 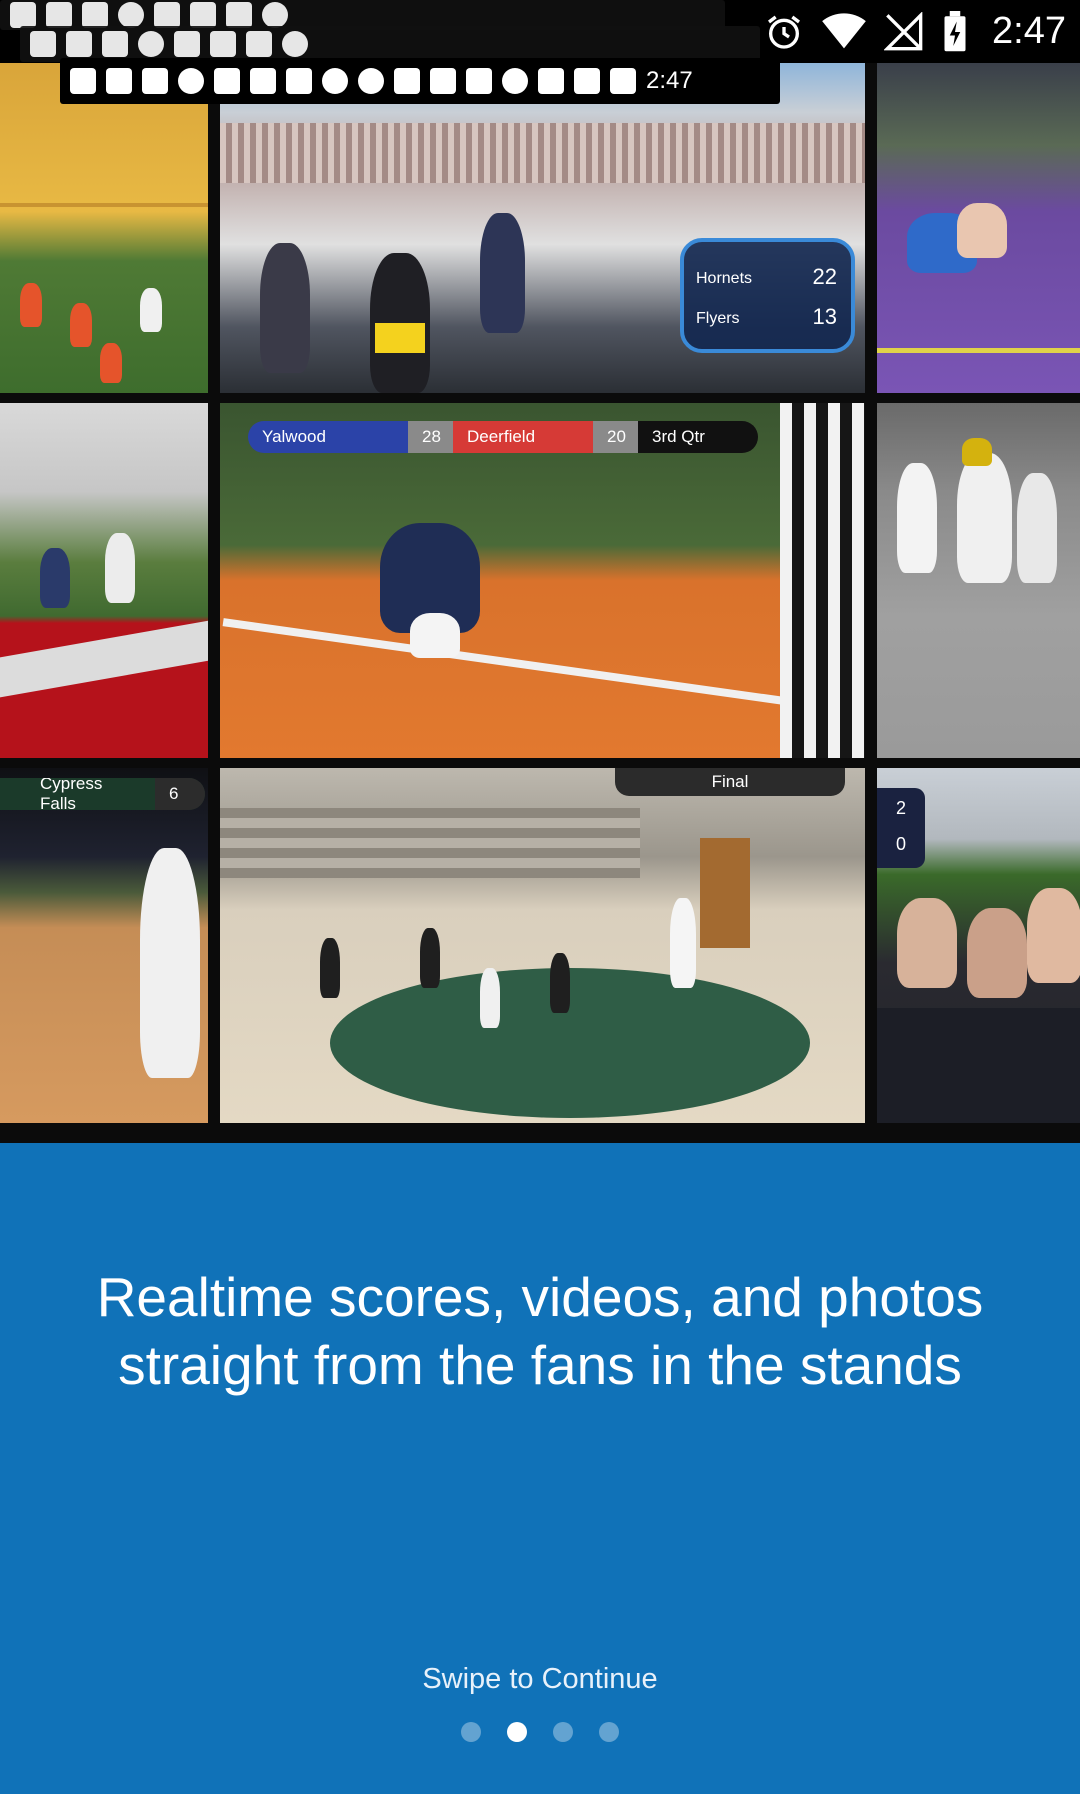 I want to click on scorebug-home-score: 28, so click(x=430, y=437).